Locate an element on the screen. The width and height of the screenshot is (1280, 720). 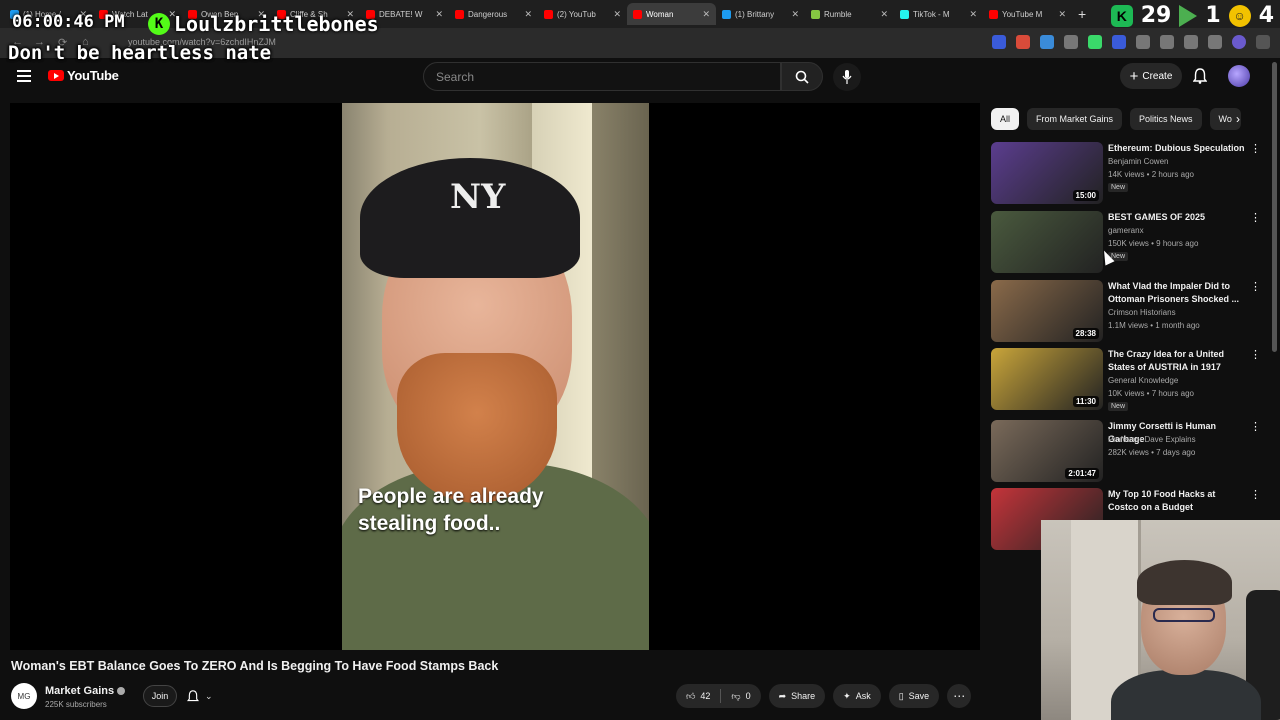
recommendation-thumbnail: 11:30 is located at coordinates (1047, 379).